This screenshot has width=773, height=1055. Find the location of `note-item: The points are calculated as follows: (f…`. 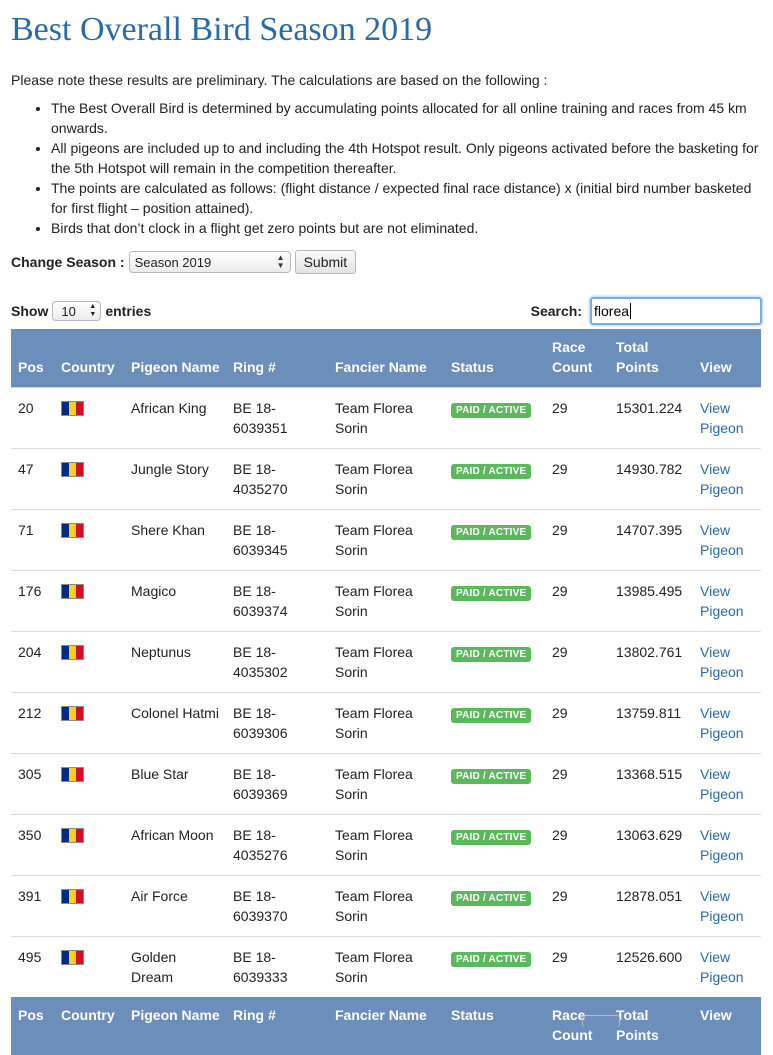

note-item: The points are calculated as follows: (f… is located at coordinates (406, 198).